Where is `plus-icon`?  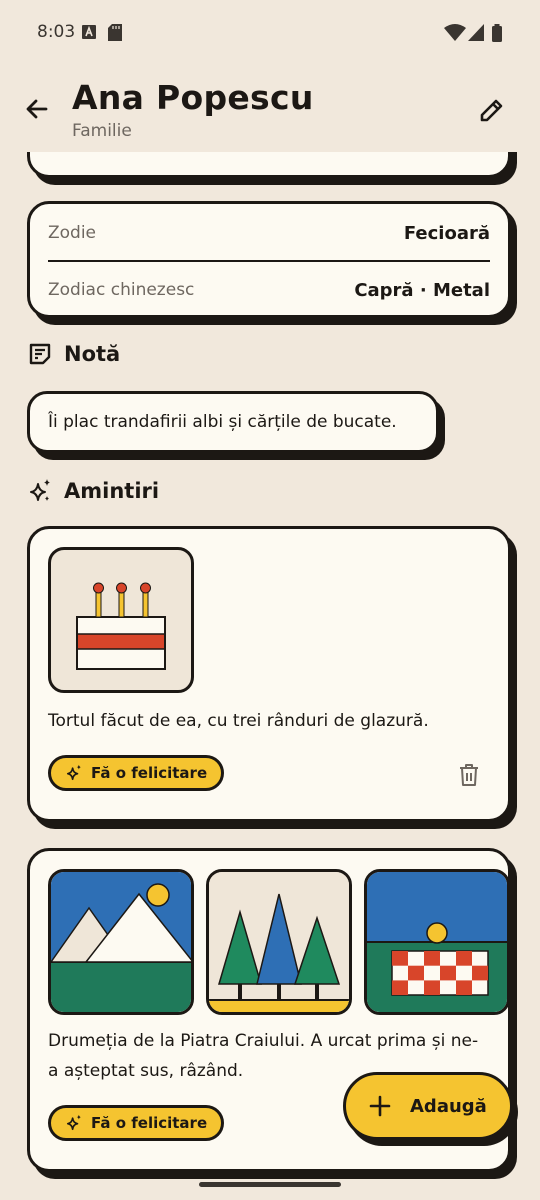
plus-icon is located at coordinates (380, 1106).